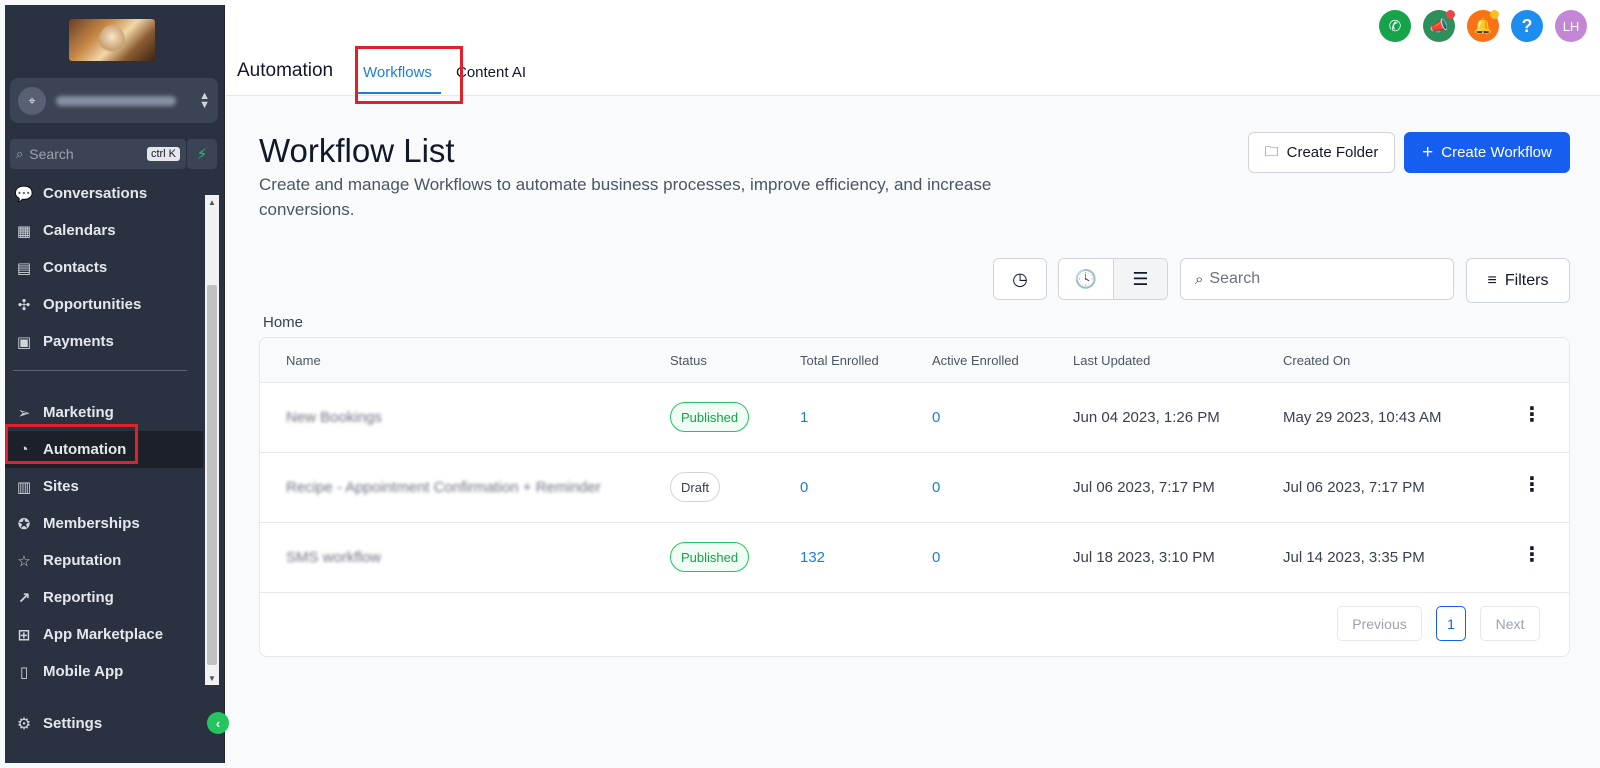 The height and width of the screenshot is (768, 1600). I want to click on list-view-button: ☰, so click(1139, 279).